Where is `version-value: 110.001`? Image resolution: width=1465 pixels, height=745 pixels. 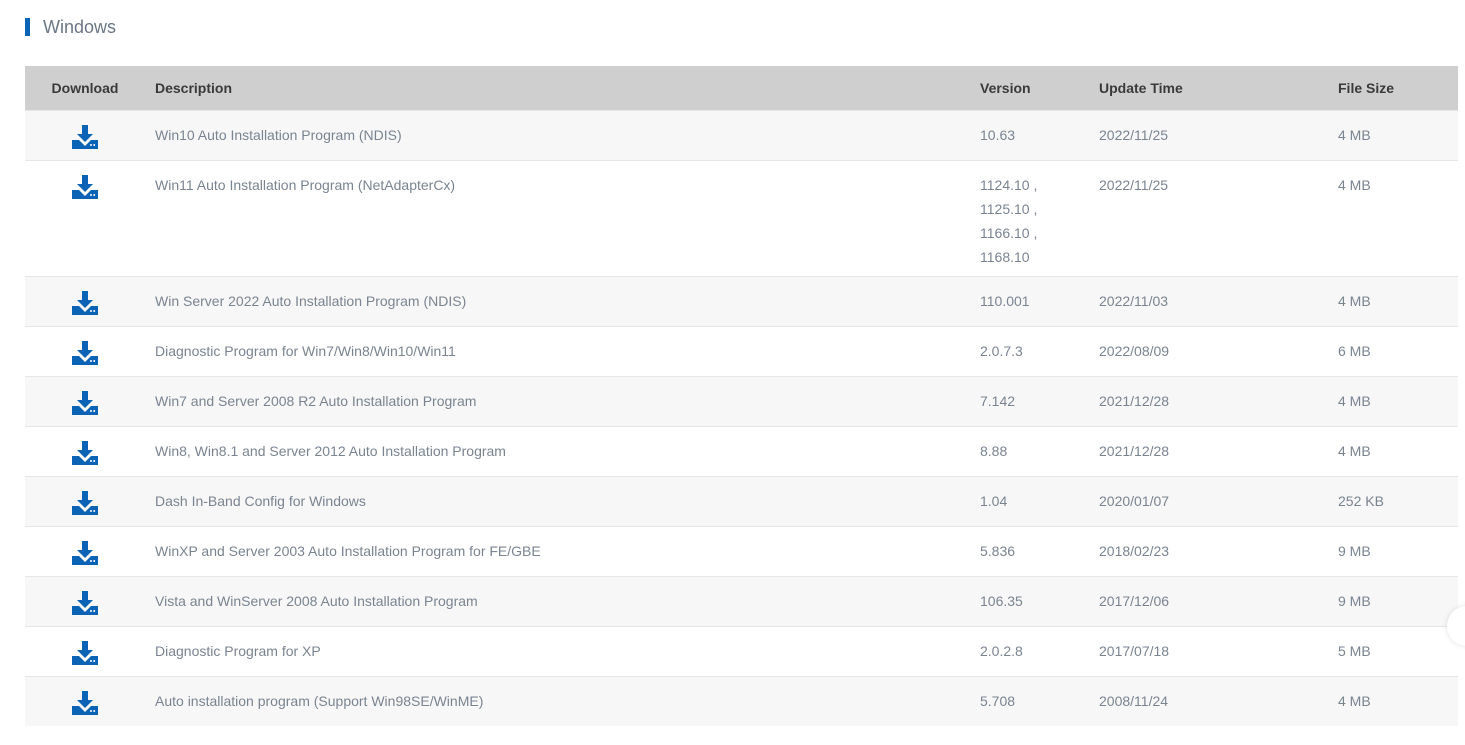 version-value: 110.001 is located at coordinates (1005, 300).